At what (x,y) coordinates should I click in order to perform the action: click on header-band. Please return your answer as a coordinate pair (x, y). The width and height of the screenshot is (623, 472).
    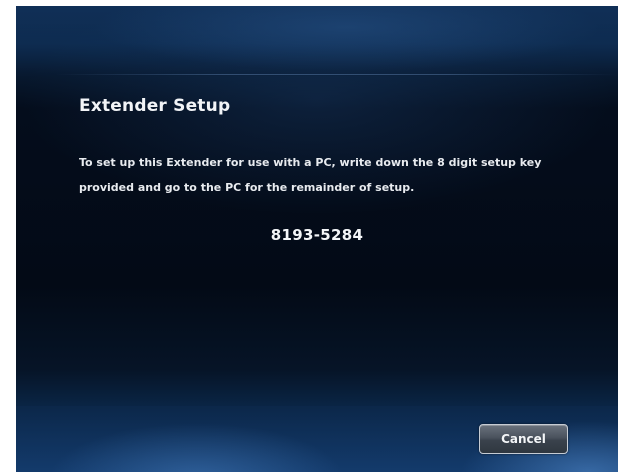
    Looking at the image, I should click on (317, 41).